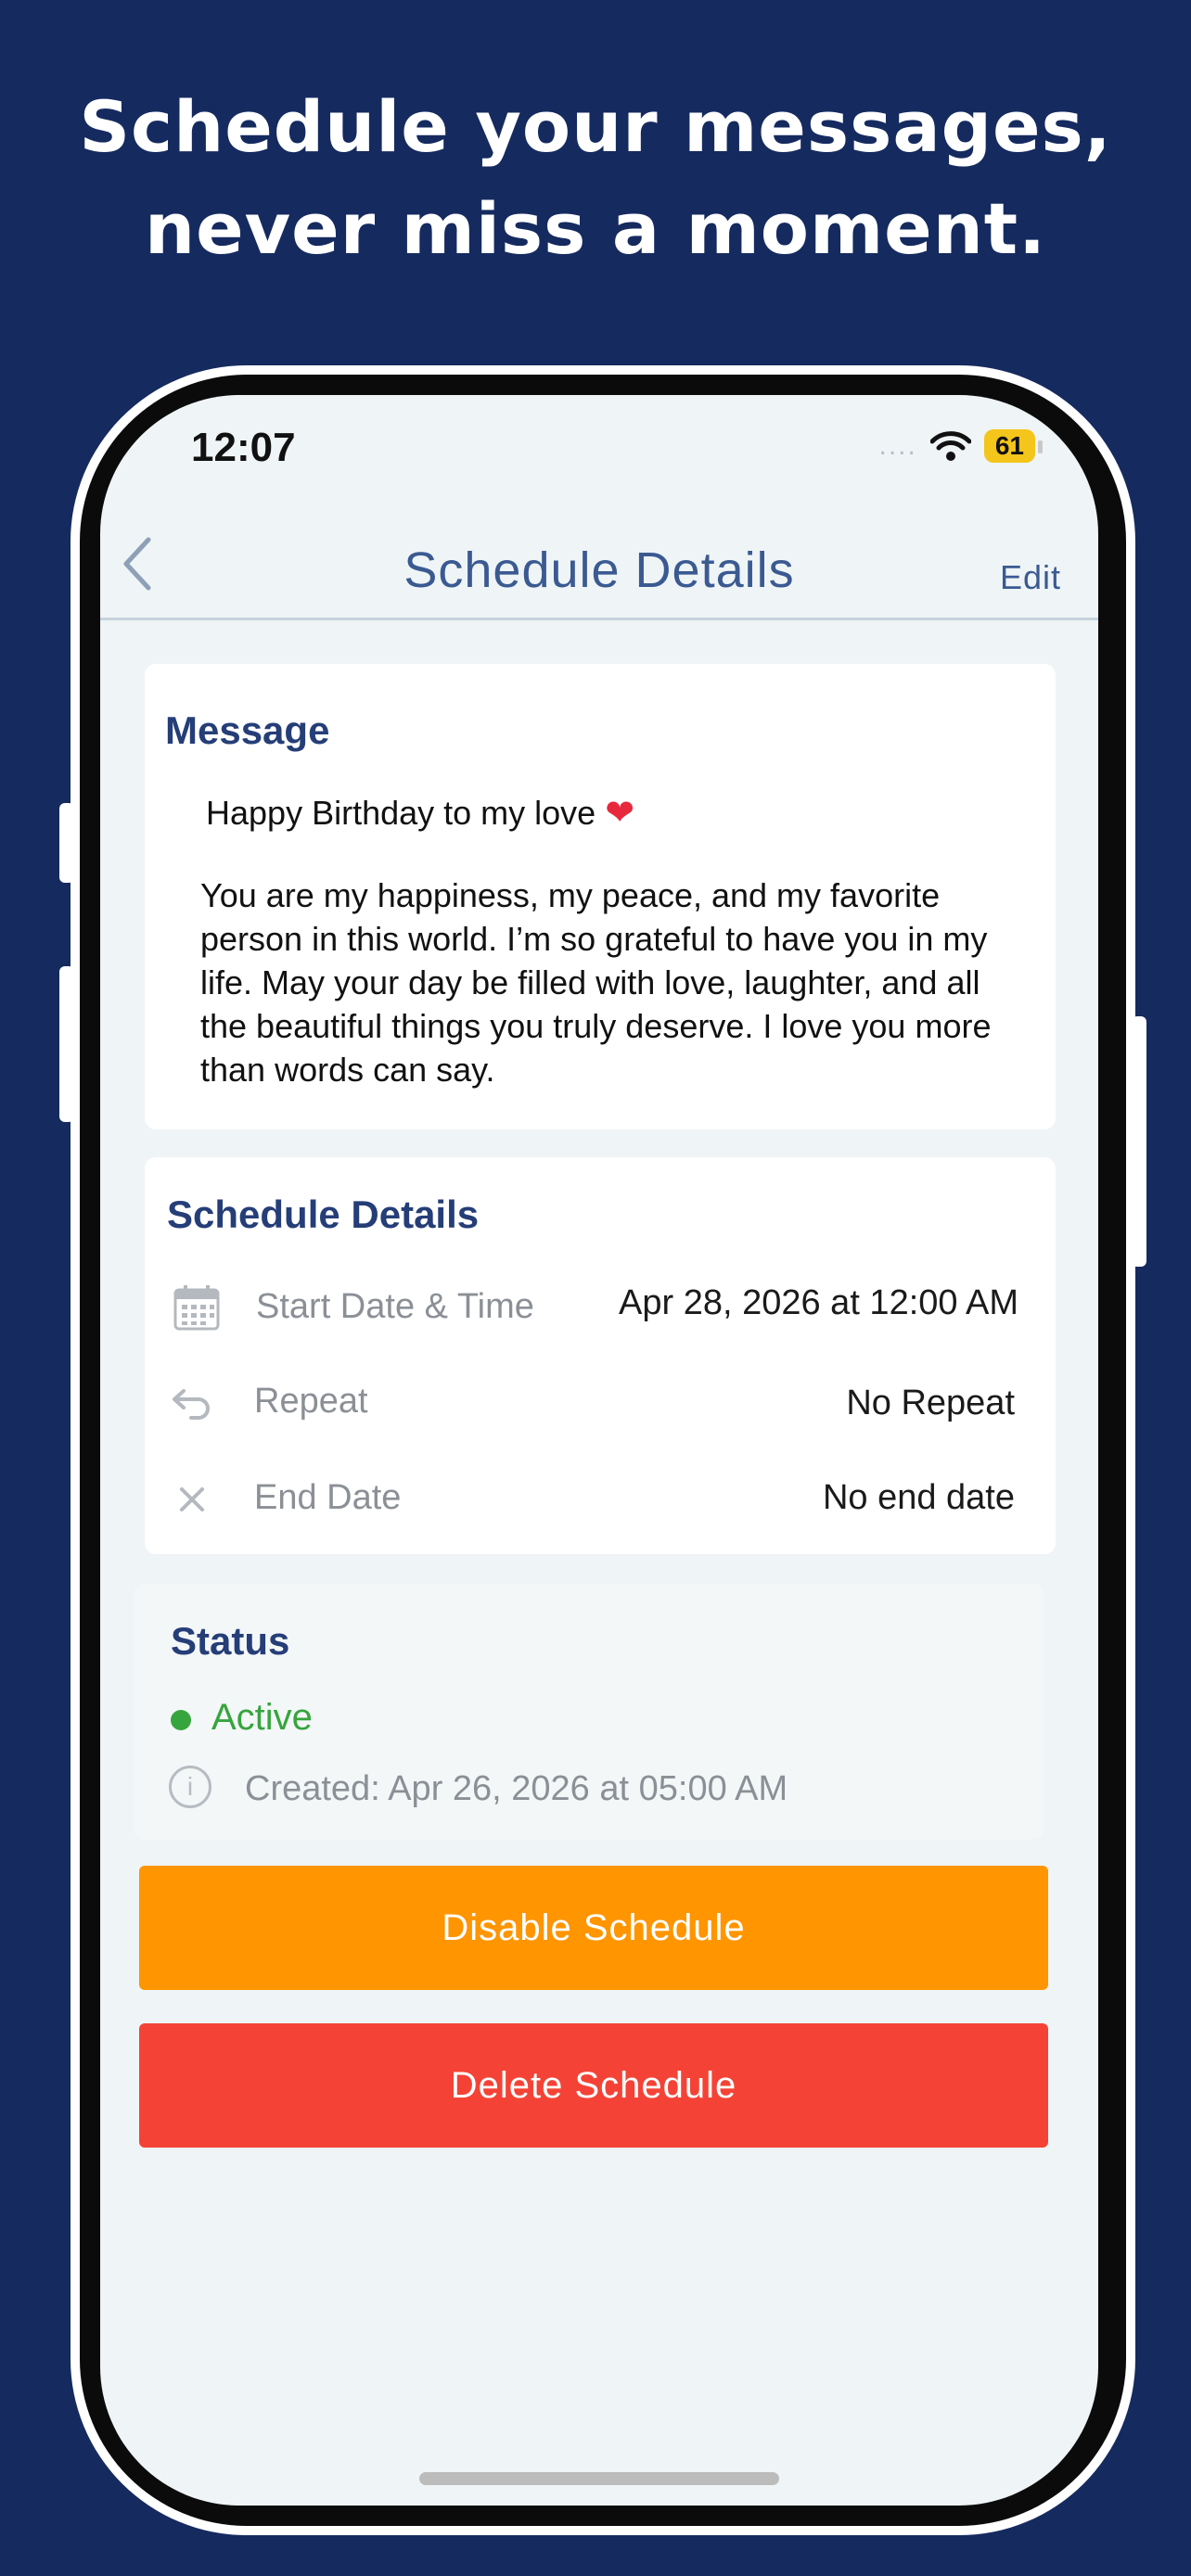  Describe the element at coordinates (931, 1403) in the screenshot. I see `repeat-value: No Repeat` at that location.